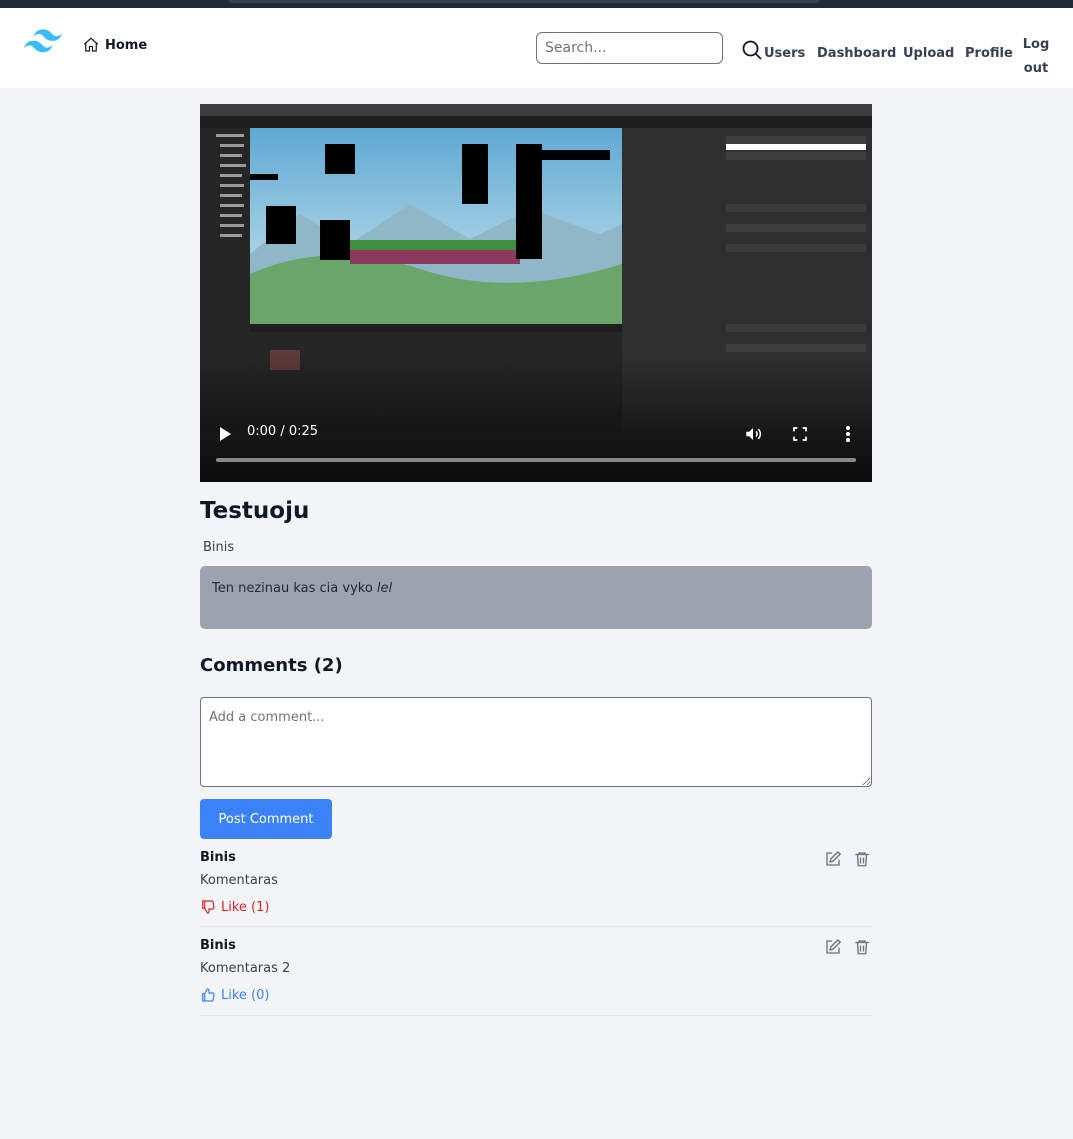 This screenshot has height=1139, width=1073. I want to click on comment-item: Binis Komentaras Like (1), so click(536, 888).